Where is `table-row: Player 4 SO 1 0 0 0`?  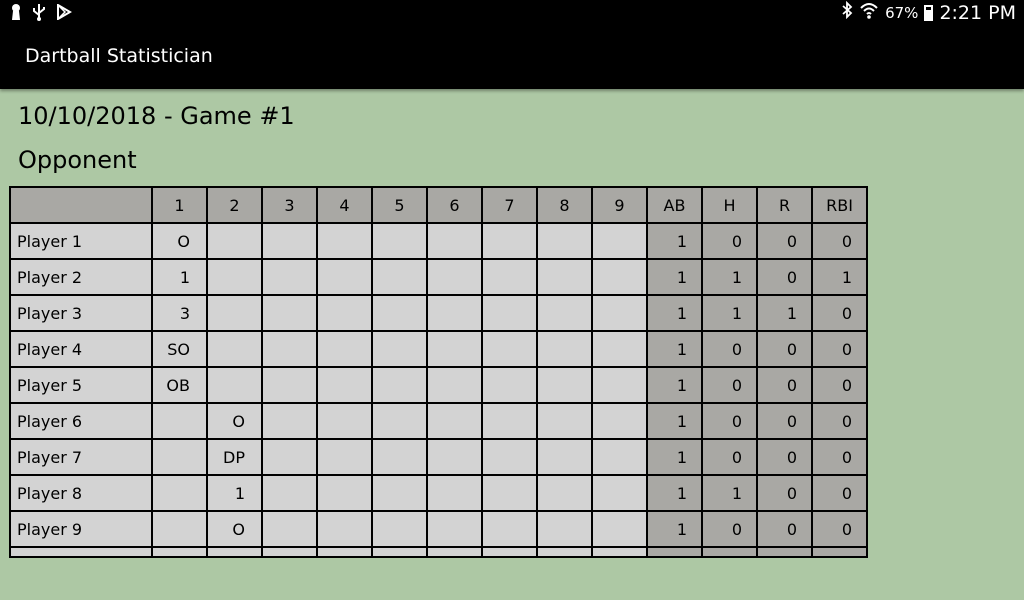 table-row: Player 4 SO 1 0 0 0 is located at coordinates (438, 349).